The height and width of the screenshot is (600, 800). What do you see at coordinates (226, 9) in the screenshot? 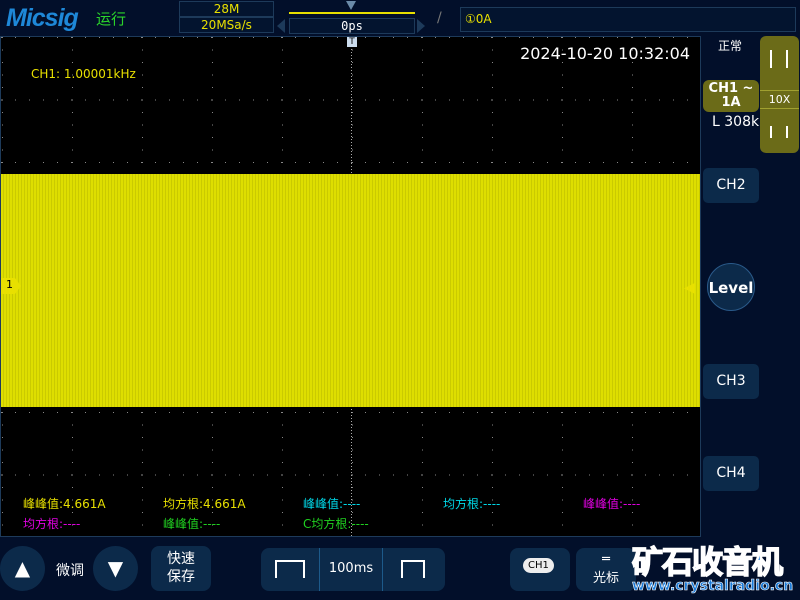
I see `memory-depth: 28M` at bounding box center [226, 9].